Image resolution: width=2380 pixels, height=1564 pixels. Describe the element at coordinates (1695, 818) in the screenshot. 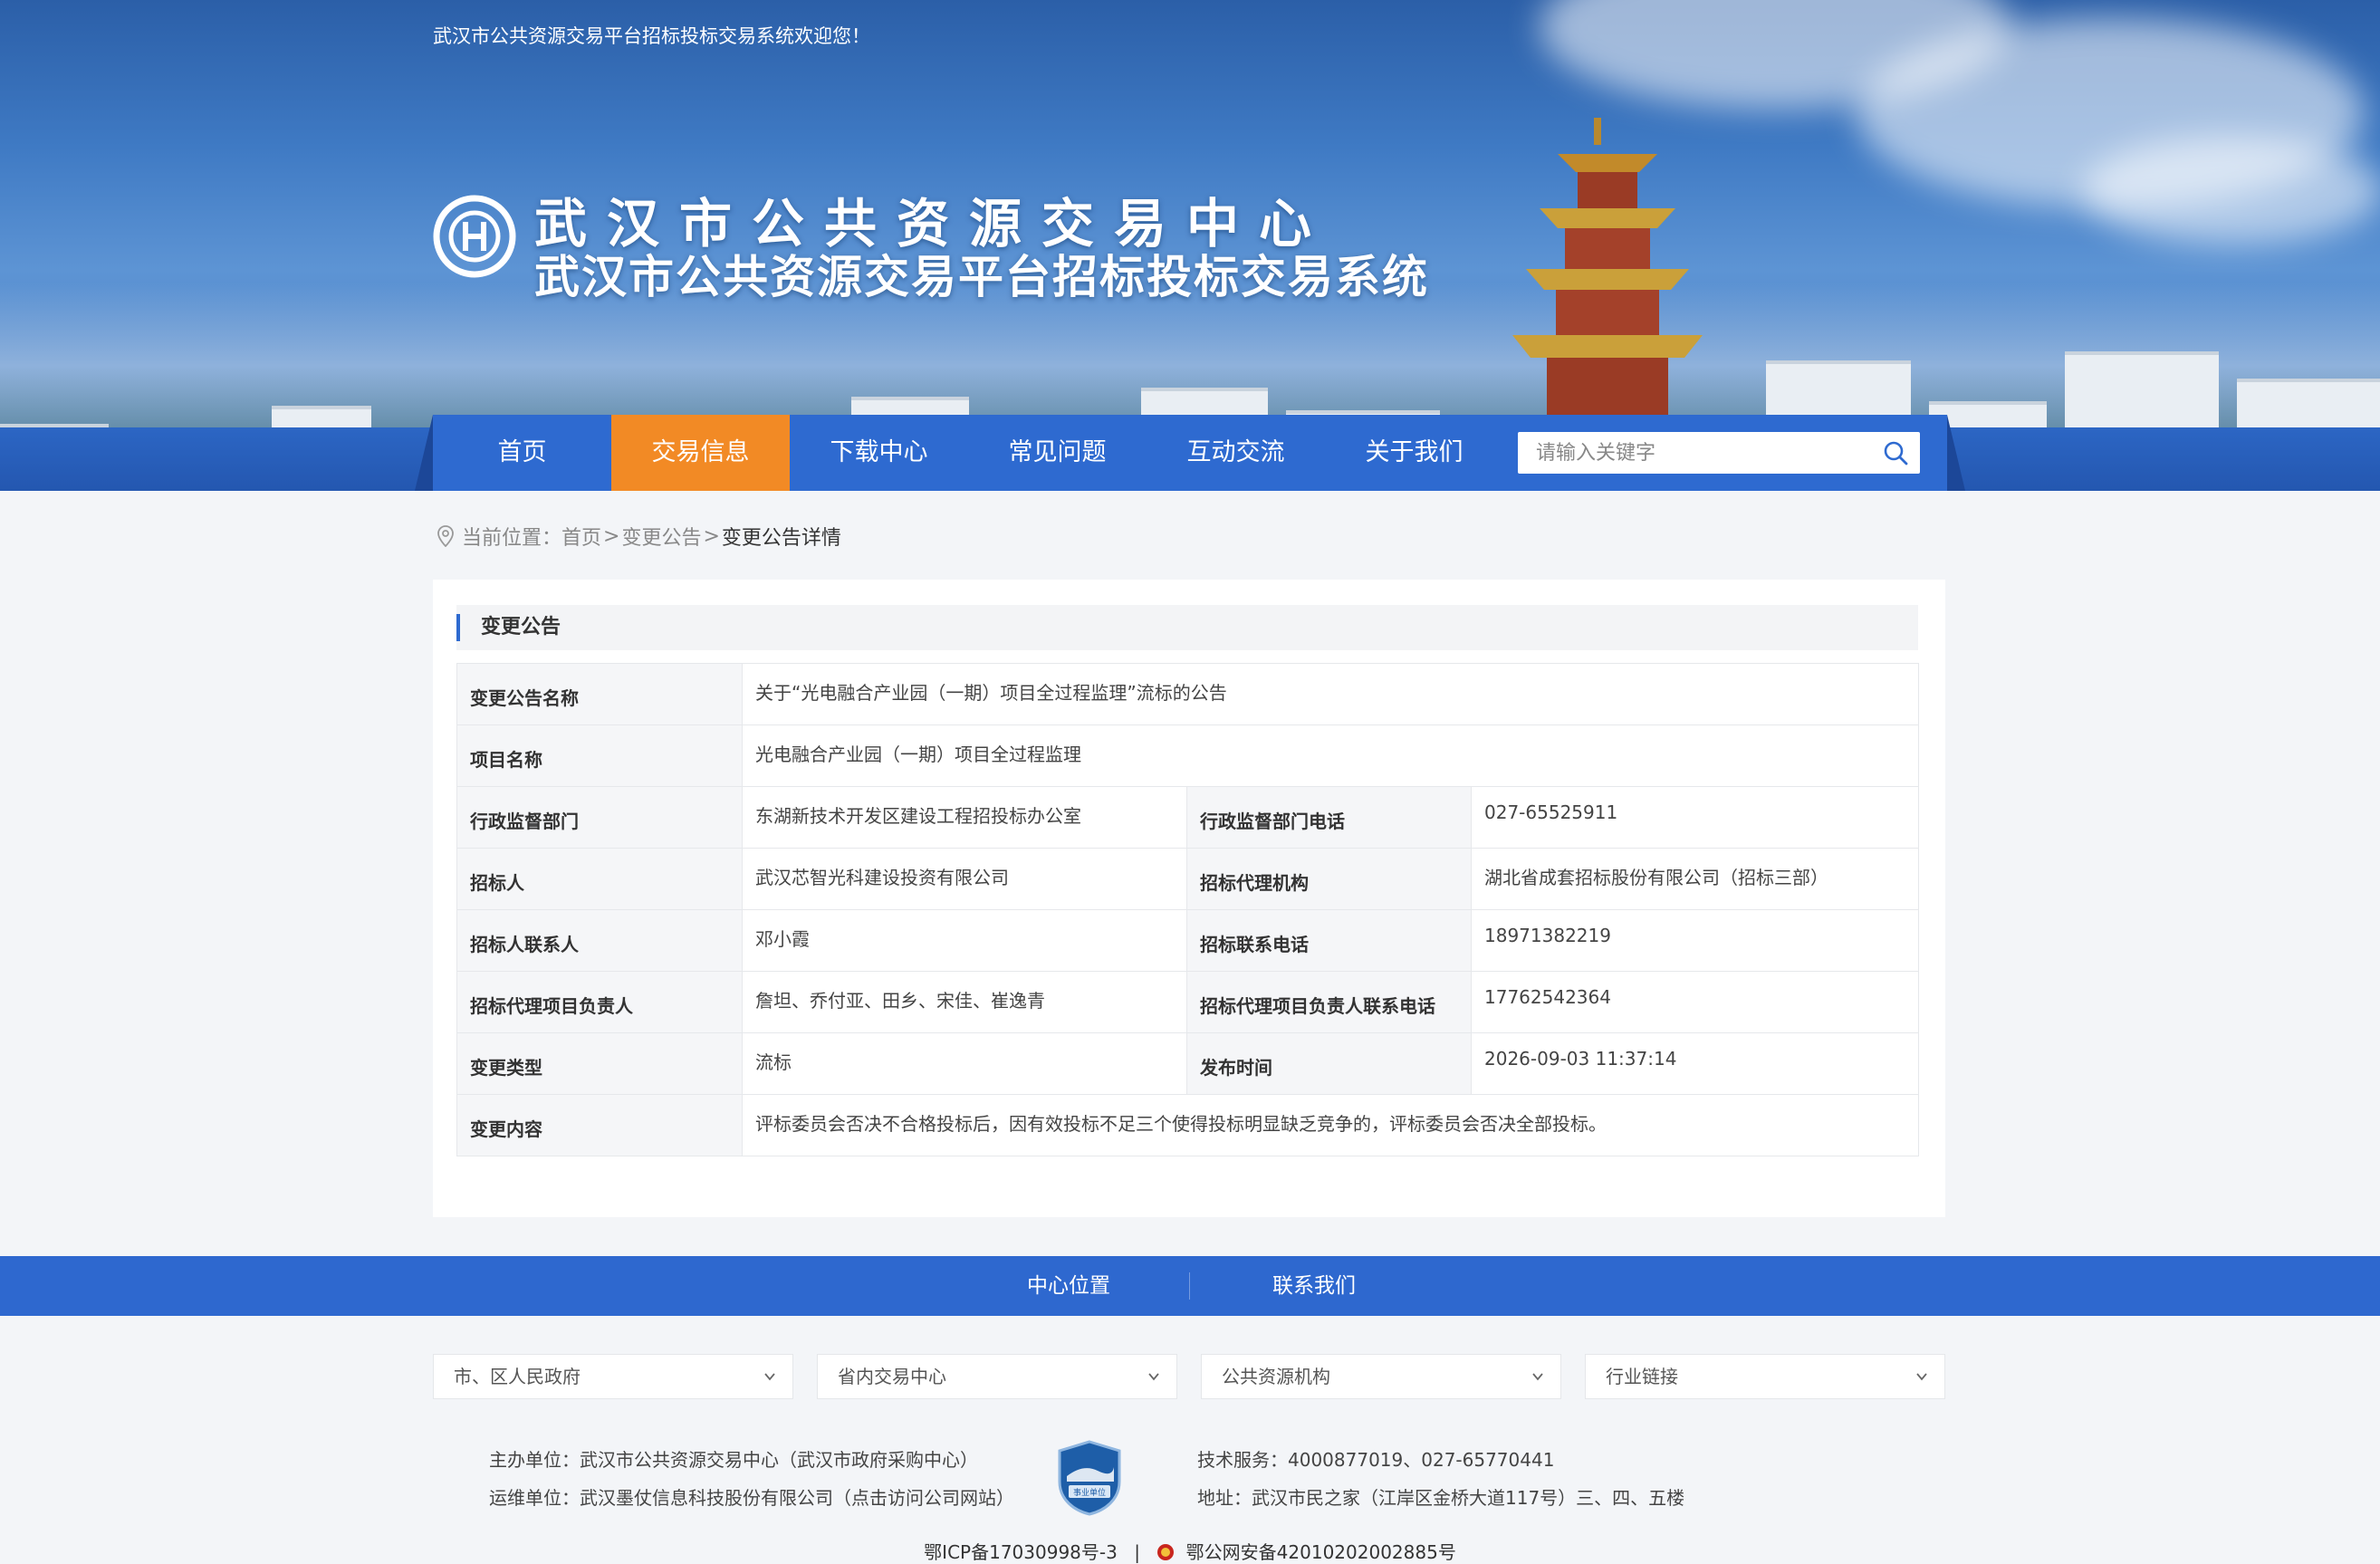

I see `supervision-phone-value: 027-65525911` at that location.